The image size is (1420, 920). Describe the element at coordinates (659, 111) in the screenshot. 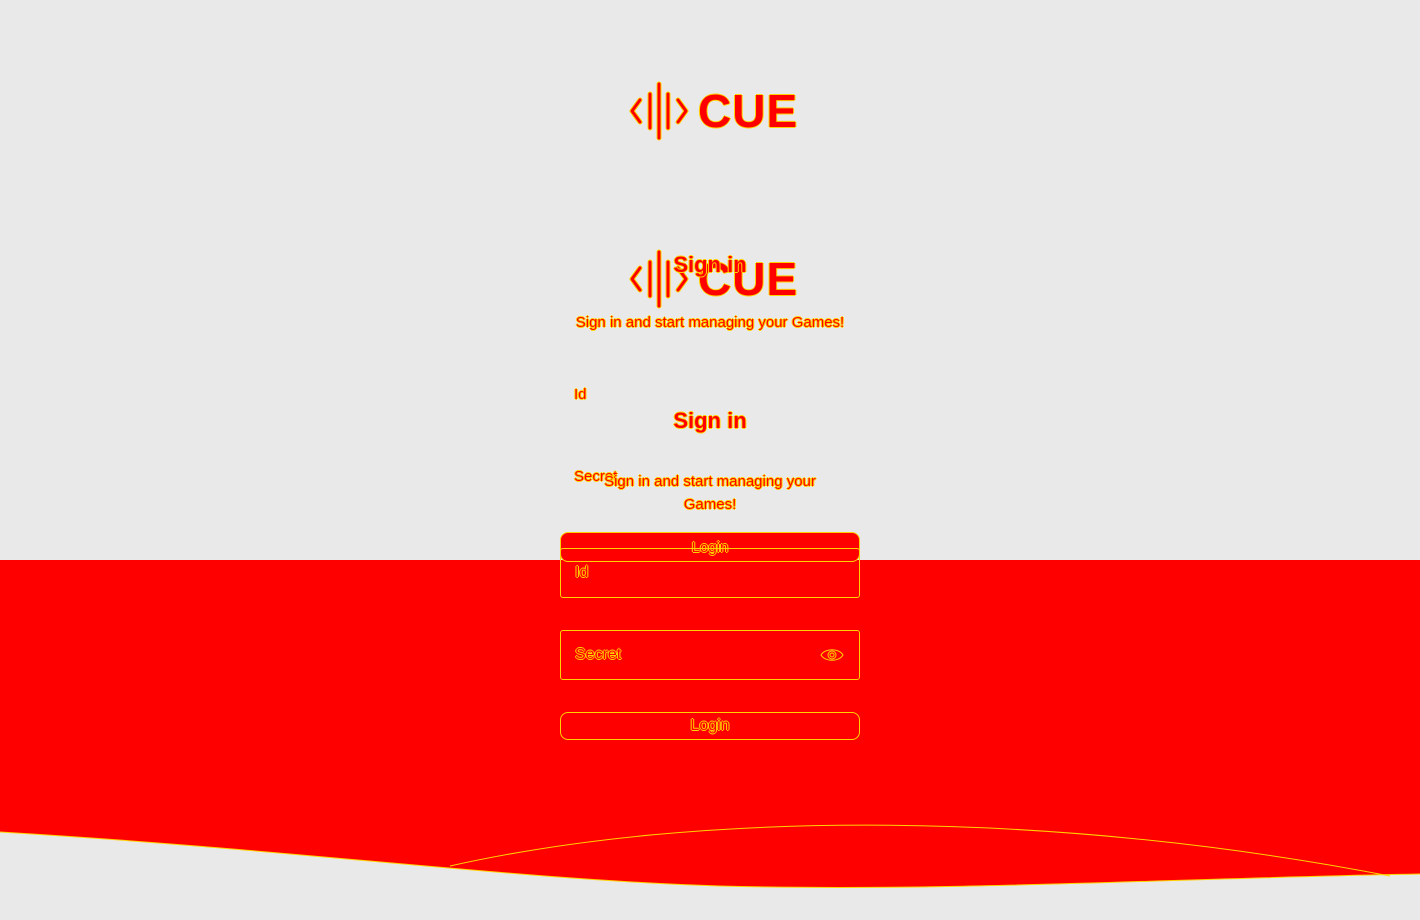

I see `cue-logo-icon` at that location.